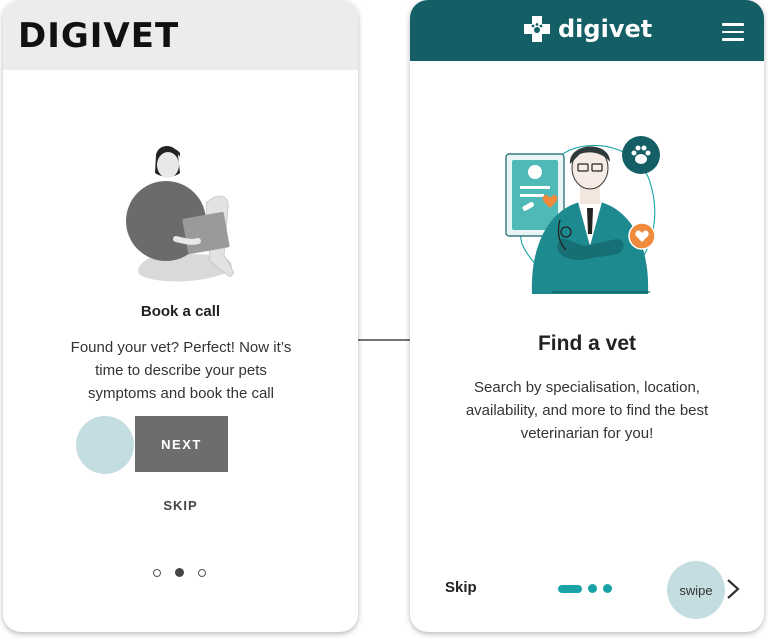 This screenshot has width=768, height=638. I want to click on paw-badge-icon, so click(641, 155).